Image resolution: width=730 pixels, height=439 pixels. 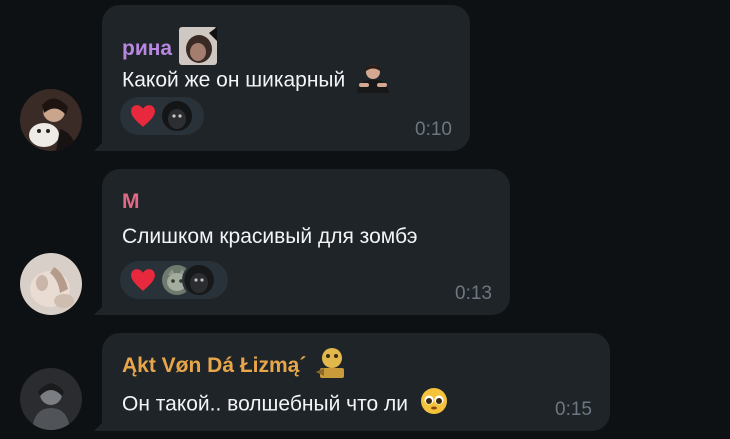 What do you see at coordinates (270, 236) in the screenshot?
I see `message-text: Слишком красивый для зомбэ` at bounding box center [270, 236].